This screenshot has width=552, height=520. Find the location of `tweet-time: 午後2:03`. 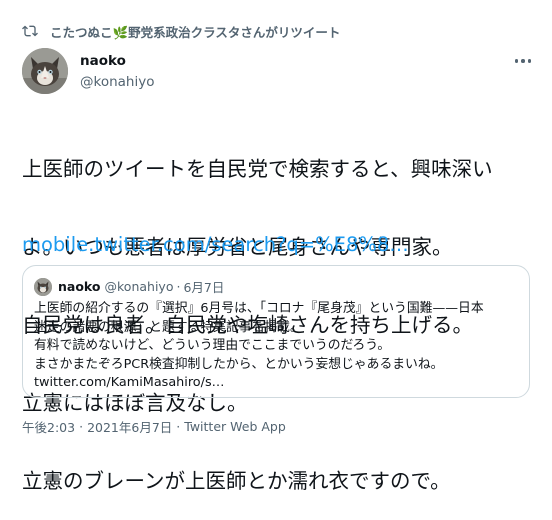

tweet-time: 午後2:03 is located at coordinates (48, 426).